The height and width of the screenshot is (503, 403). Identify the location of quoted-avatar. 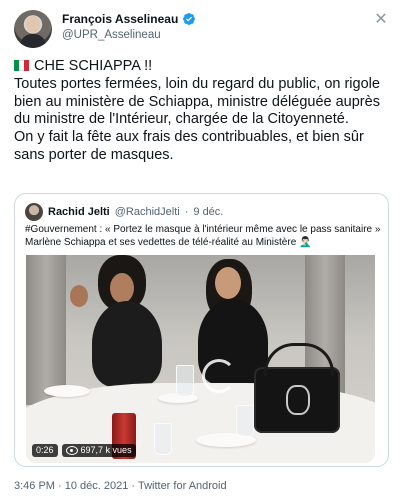
(34, 212).